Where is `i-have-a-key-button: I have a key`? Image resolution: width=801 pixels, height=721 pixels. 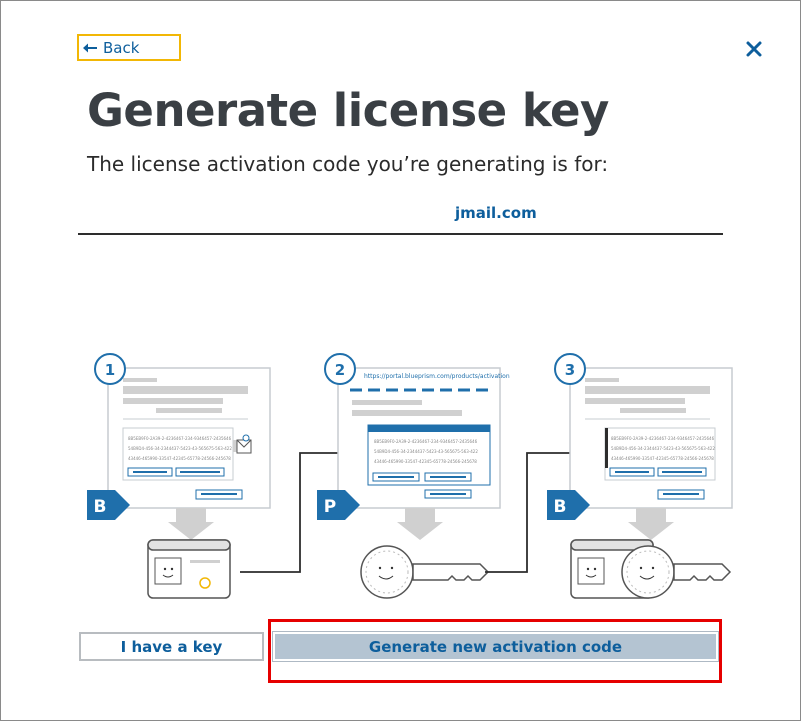
i-have-a-key-button: I have a key is located at coordinates (171, 646).